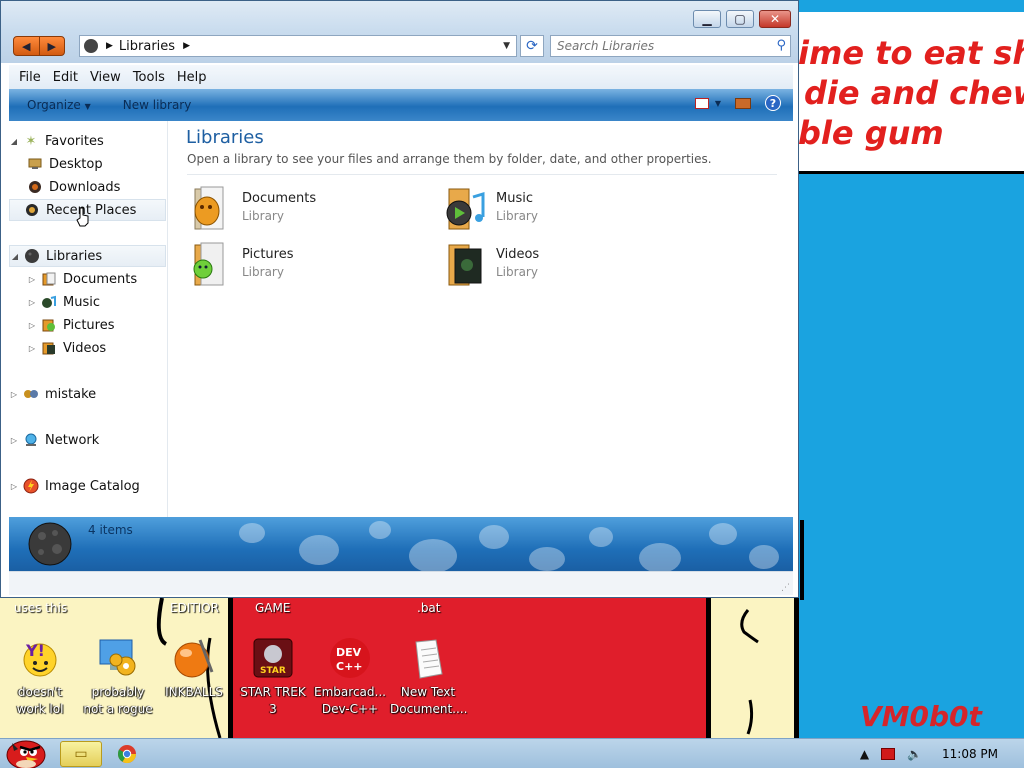 The width and height of the screenshot is (1024, 768). What do you see at coordinates (553, 209) in the screenshot?
I see `library-music: Music Library` at bounding box center [553, 209].